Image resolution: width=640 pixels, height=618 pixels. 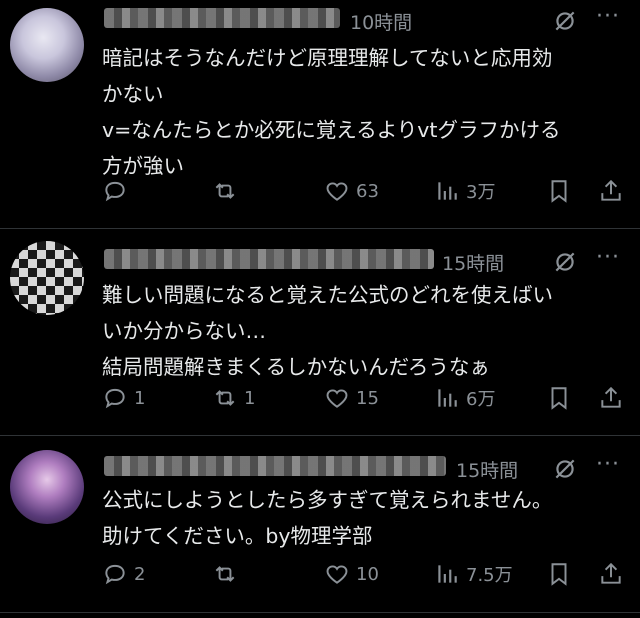 I want to click on post-line: 公式にしようとしたら多すぎて覚えられません。, so click(x=327, y=500).